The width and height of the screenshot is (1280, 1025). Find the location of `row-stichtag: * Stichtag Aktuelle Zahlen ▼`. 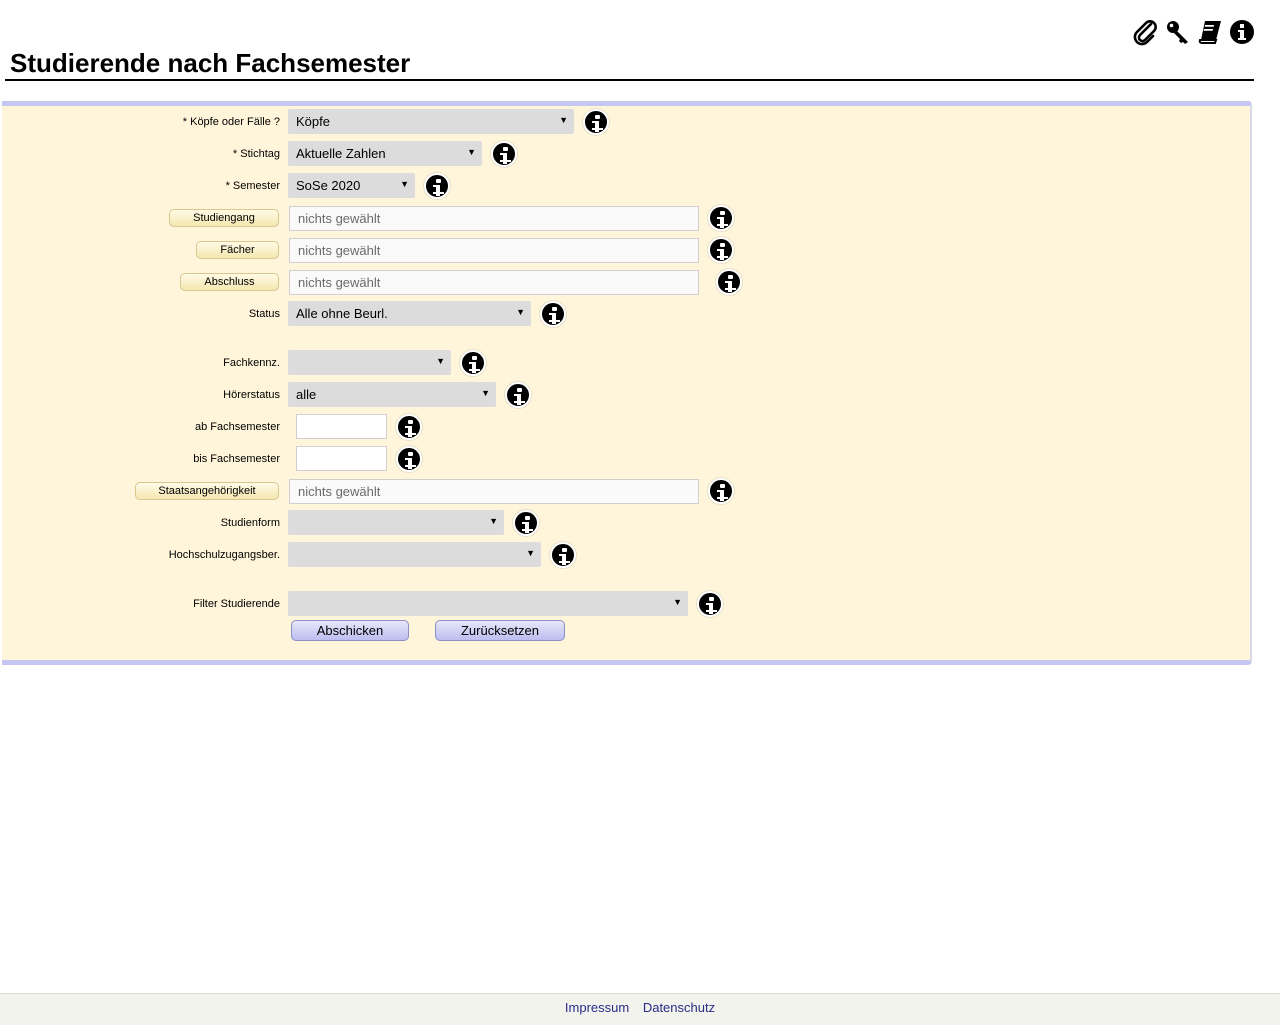

row-stichtag: * Stichtag Aktuelle Zahlen ▼ is located at coordinates (622, 154).